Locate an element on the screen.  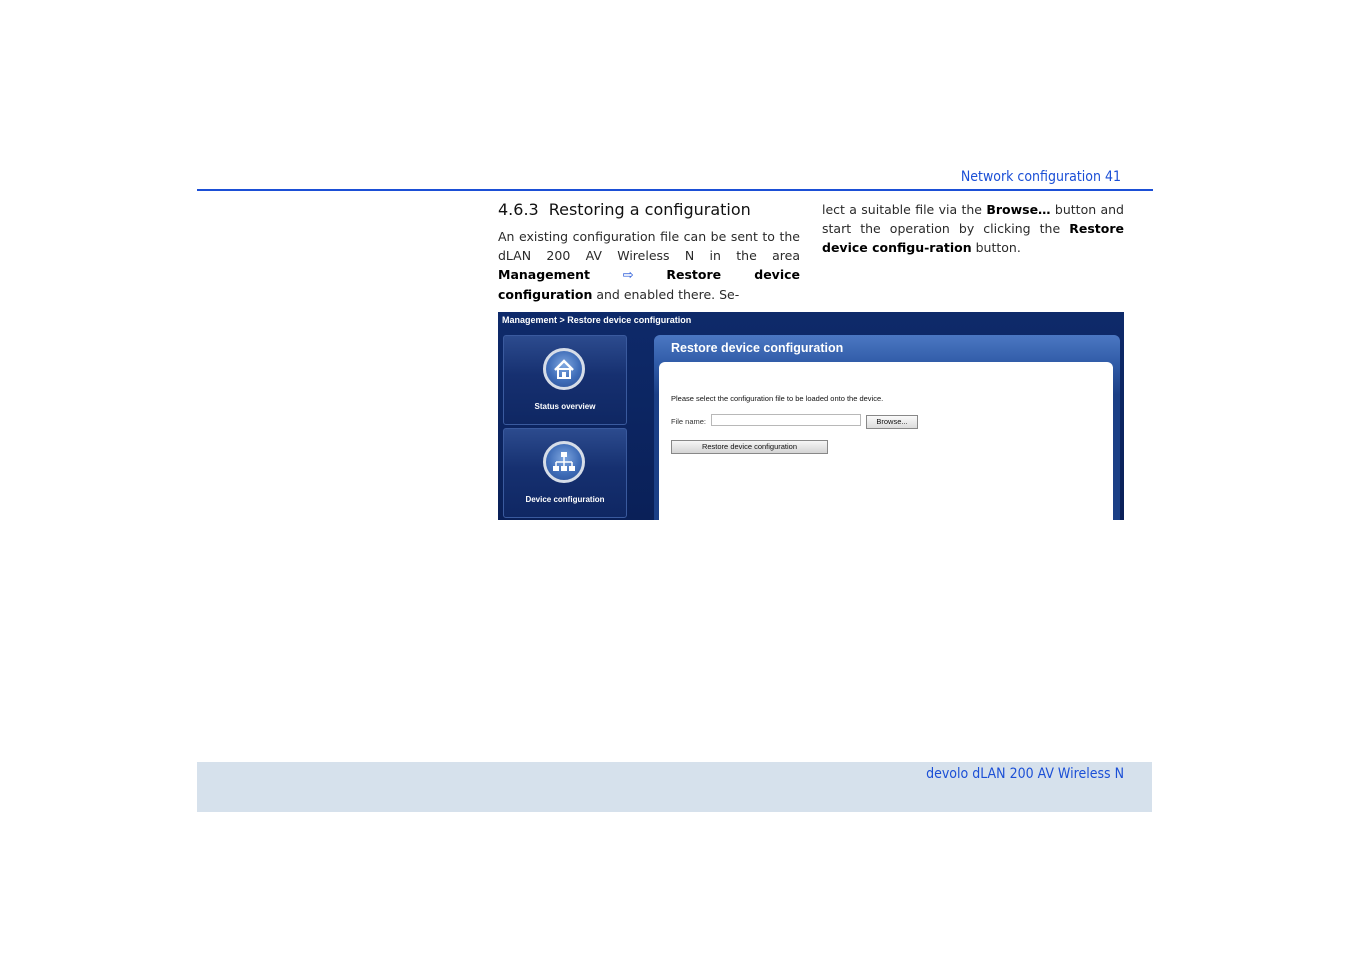
tile-label: Status overview is located at coordinates (565, 406).